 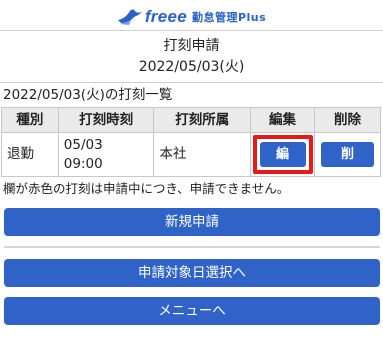 What do you see at coordinates (129, 17) in the screenshot?
I see `bird-icon` at bounding box center [129, 17].